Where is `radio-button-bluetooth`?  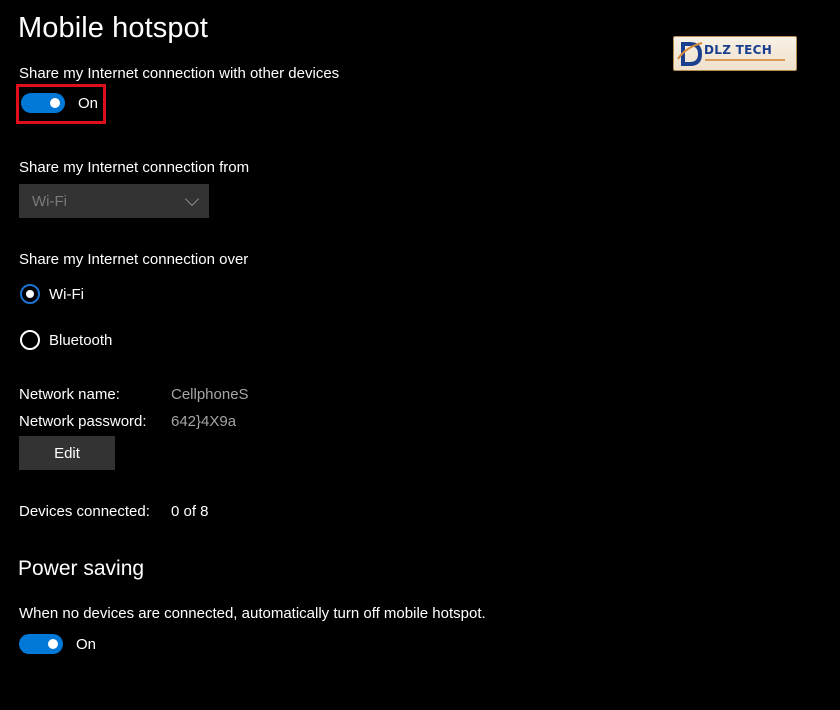
radio-button-bluetooth is located at coordinates (30, 340).